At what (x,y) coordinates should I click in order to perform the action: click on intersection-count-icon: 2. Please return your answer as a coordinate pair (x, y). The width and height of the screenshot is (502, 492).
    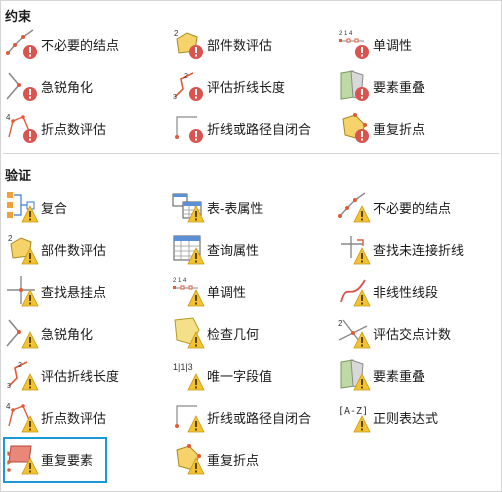
    Looking at the image, I should click on (354, 333).